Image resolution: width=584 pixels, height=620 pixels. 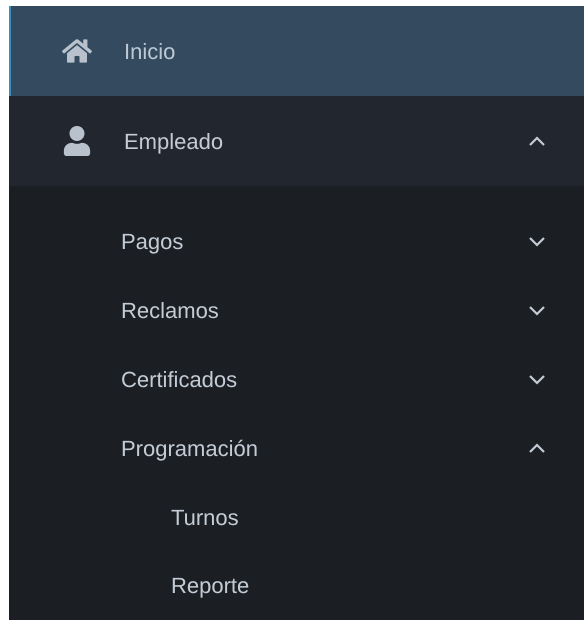 I want to click on submenu-item: Pagos, so click(x=296, y=241).